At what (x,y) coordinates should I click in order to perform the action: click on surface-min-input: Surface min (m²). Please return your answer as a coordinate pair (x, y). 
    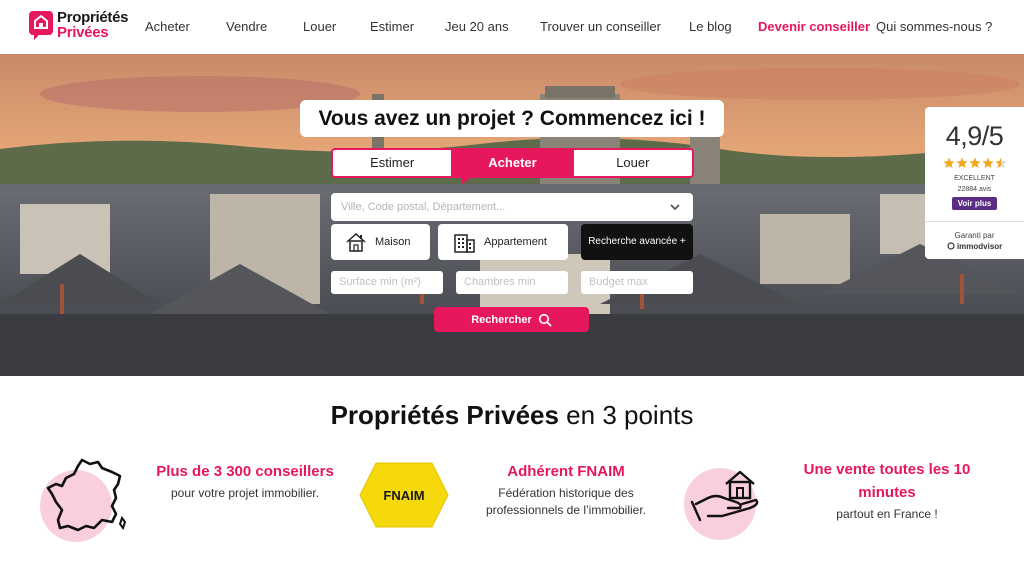
    Looking at the image, I should click on (387, 282).